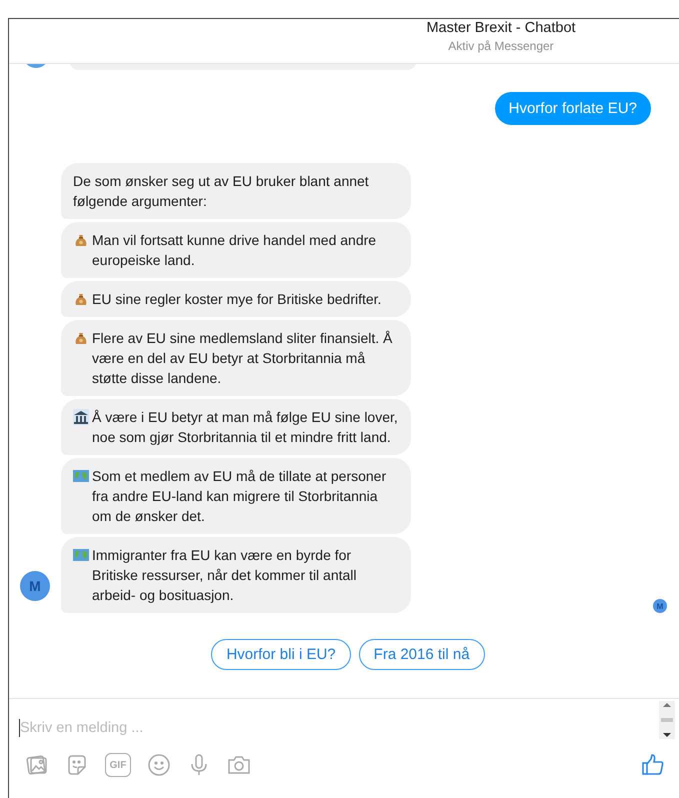 The height and width of the screenshot is (798, 679). I want to click on quick-reply-button: Fra 2016 til nå, so click(421, 654).